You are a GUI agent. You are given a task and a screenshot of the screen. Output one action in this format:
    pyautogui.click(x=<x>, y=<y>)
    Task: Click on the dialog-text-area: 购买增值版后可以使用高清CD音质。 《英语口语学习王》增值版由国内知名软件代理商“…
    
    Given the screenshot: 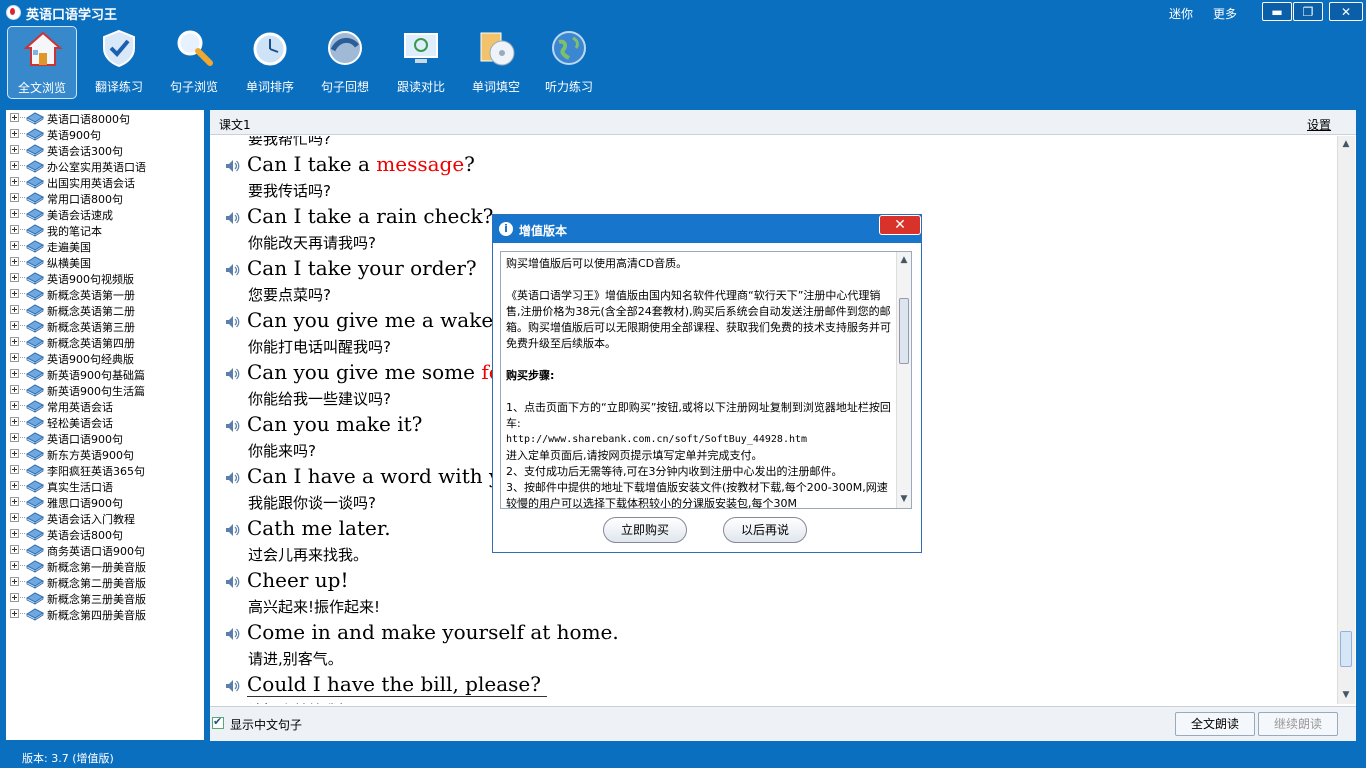 What is the action you would take?
    pyautogui.click(x=706, y=380)
    